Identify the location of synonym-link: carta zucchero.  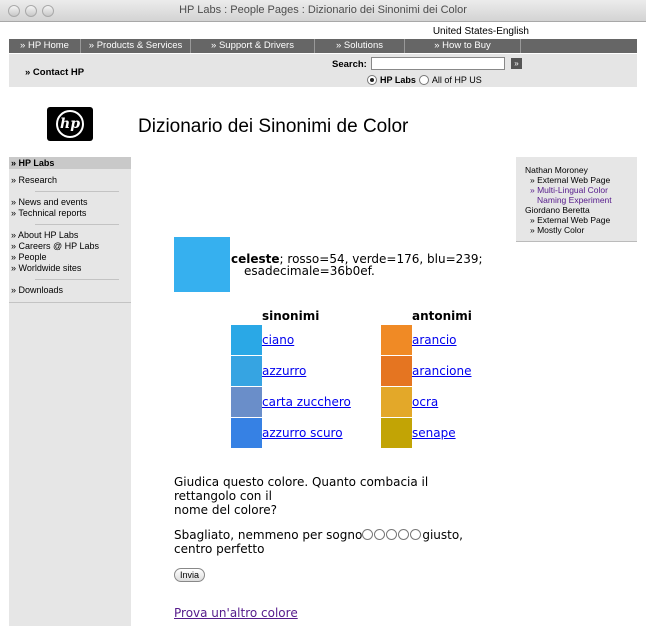
(306, 402).